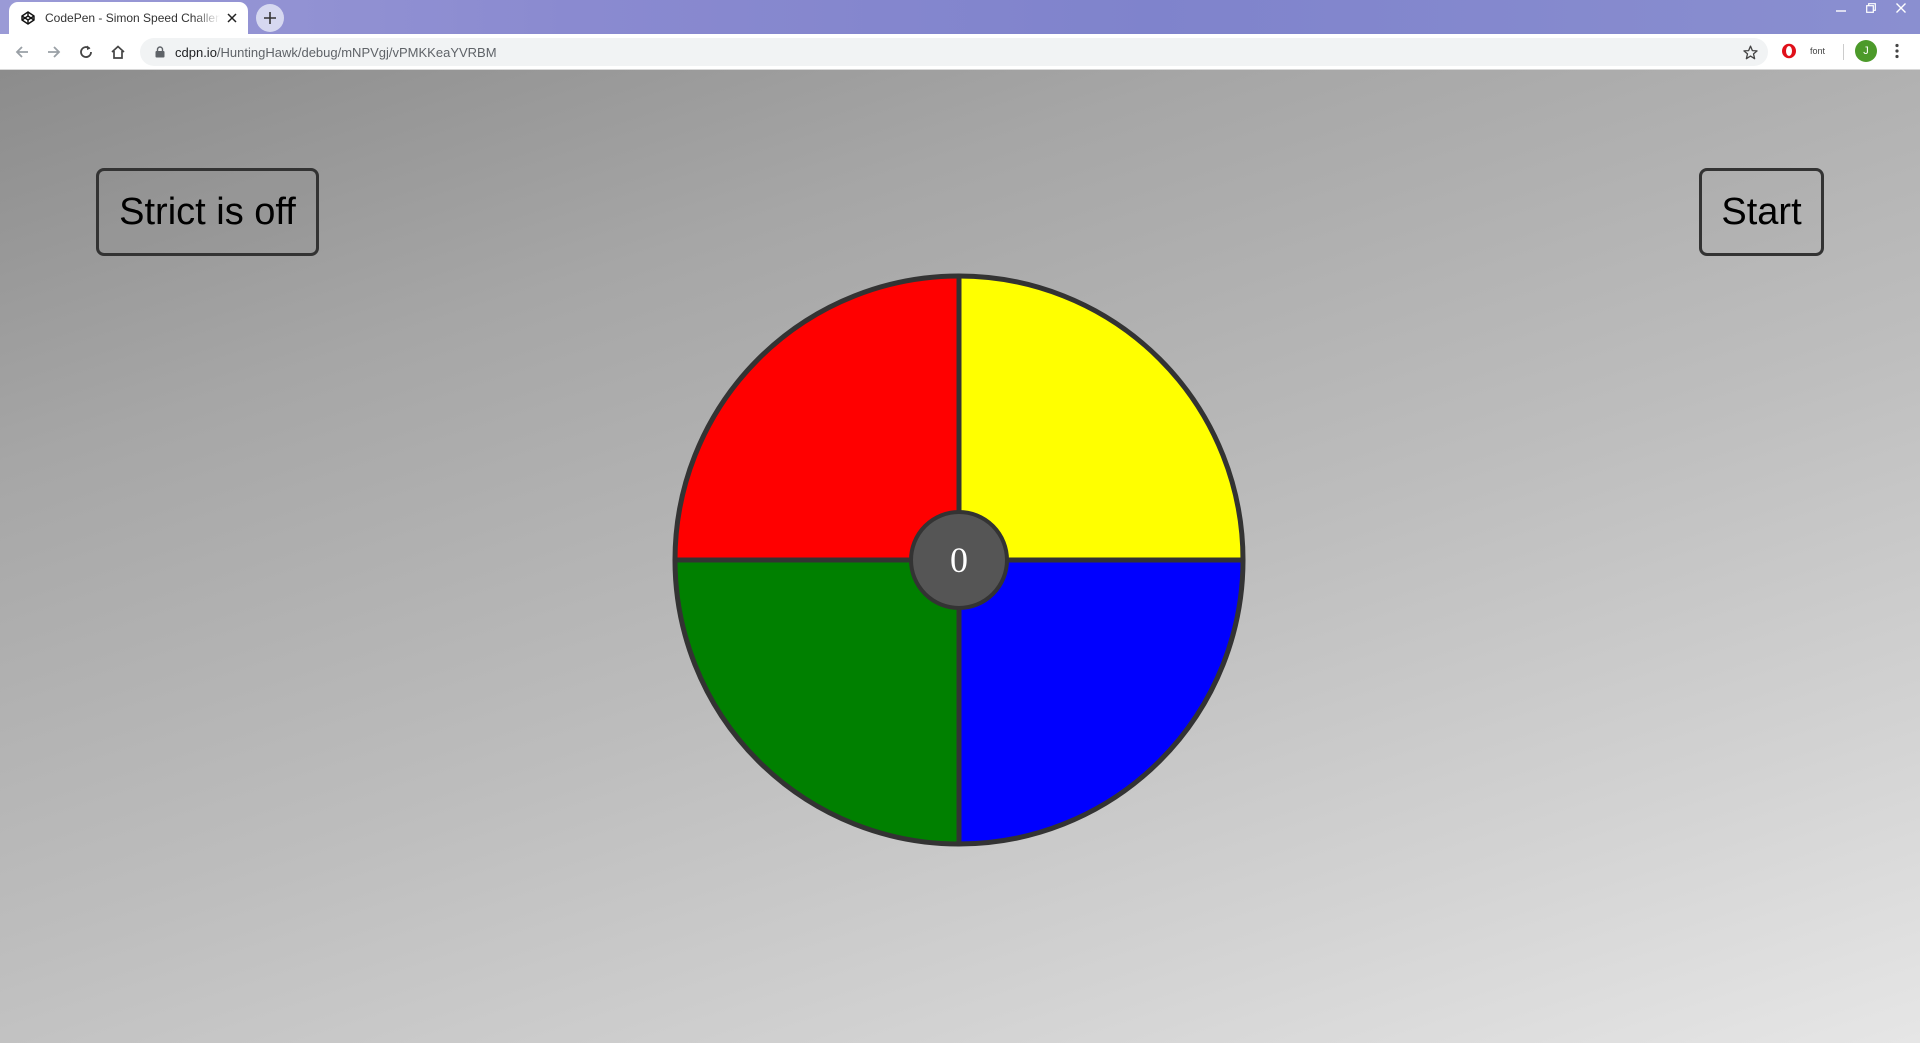  I want to click on kebab-menu-icon, so click(1897, 51).